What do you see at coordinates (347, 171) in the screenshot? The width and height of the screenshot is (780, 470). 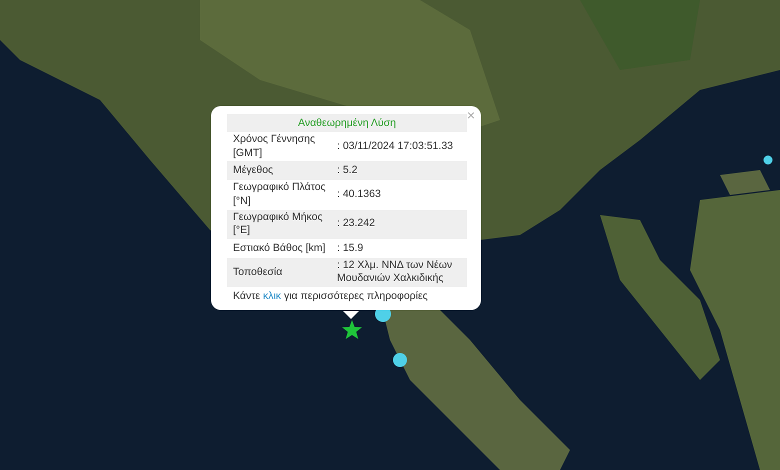 I see `field-value: : 5.2` at bounding box center [347, 171].